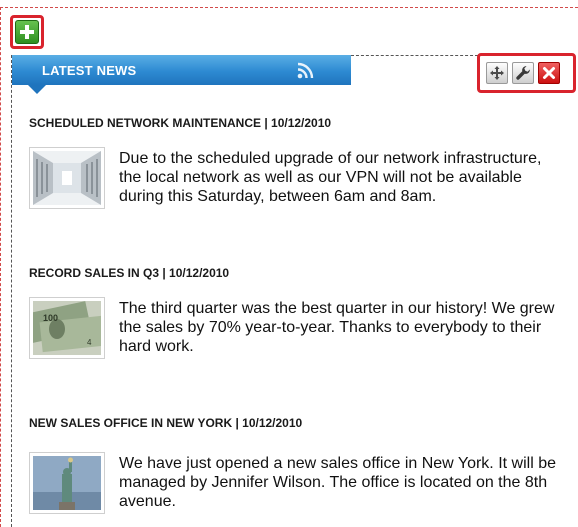 This screenshot has width=578, height=527. I want to click on statue-of-liberty-image, so click(67, 483).